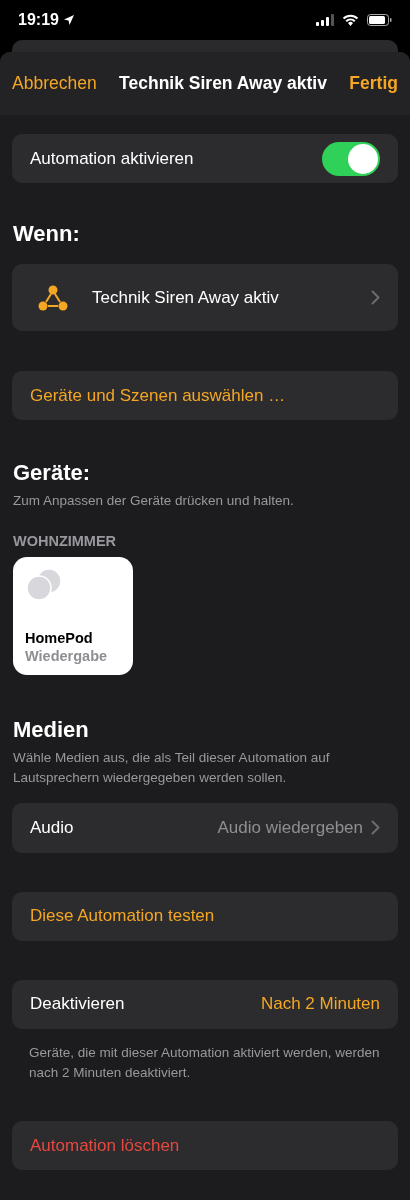  Describe the element at coordinates (205, 1062) in the screenshot. I see `footnote-text: Geräte, die mit dieser Automation aktiviert werden, werden nach 2 Minuten deaktiviert.` at that location.